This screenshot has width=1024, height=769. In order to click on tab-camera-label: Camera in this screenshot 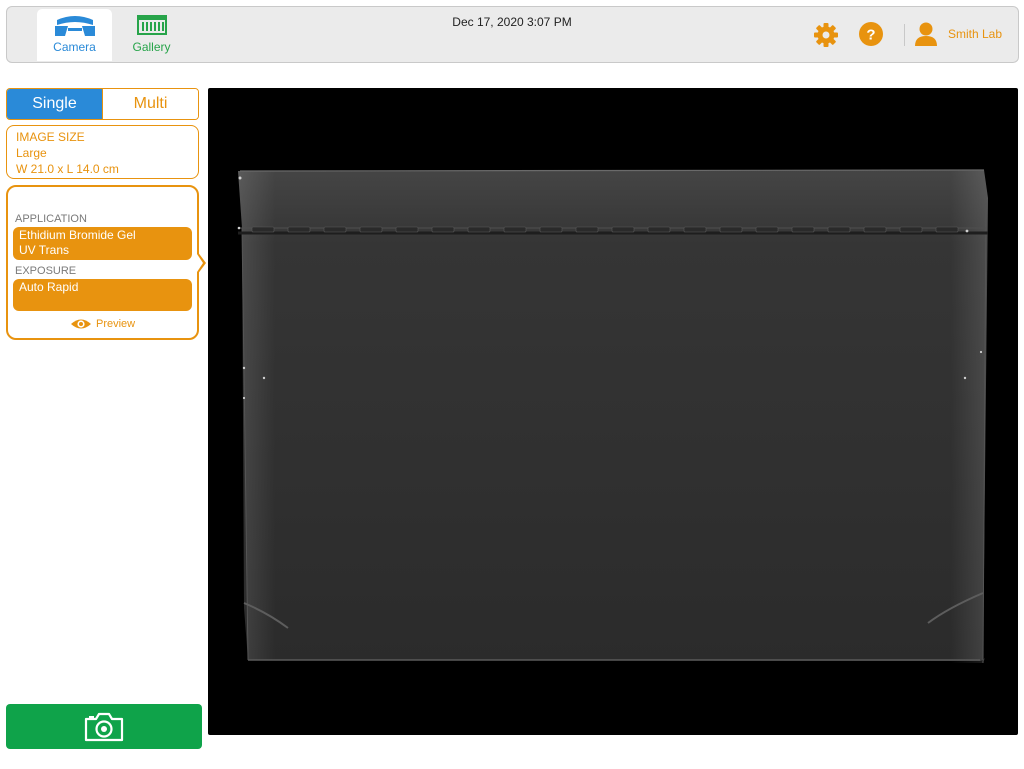, I will do `click(74, 47)`.